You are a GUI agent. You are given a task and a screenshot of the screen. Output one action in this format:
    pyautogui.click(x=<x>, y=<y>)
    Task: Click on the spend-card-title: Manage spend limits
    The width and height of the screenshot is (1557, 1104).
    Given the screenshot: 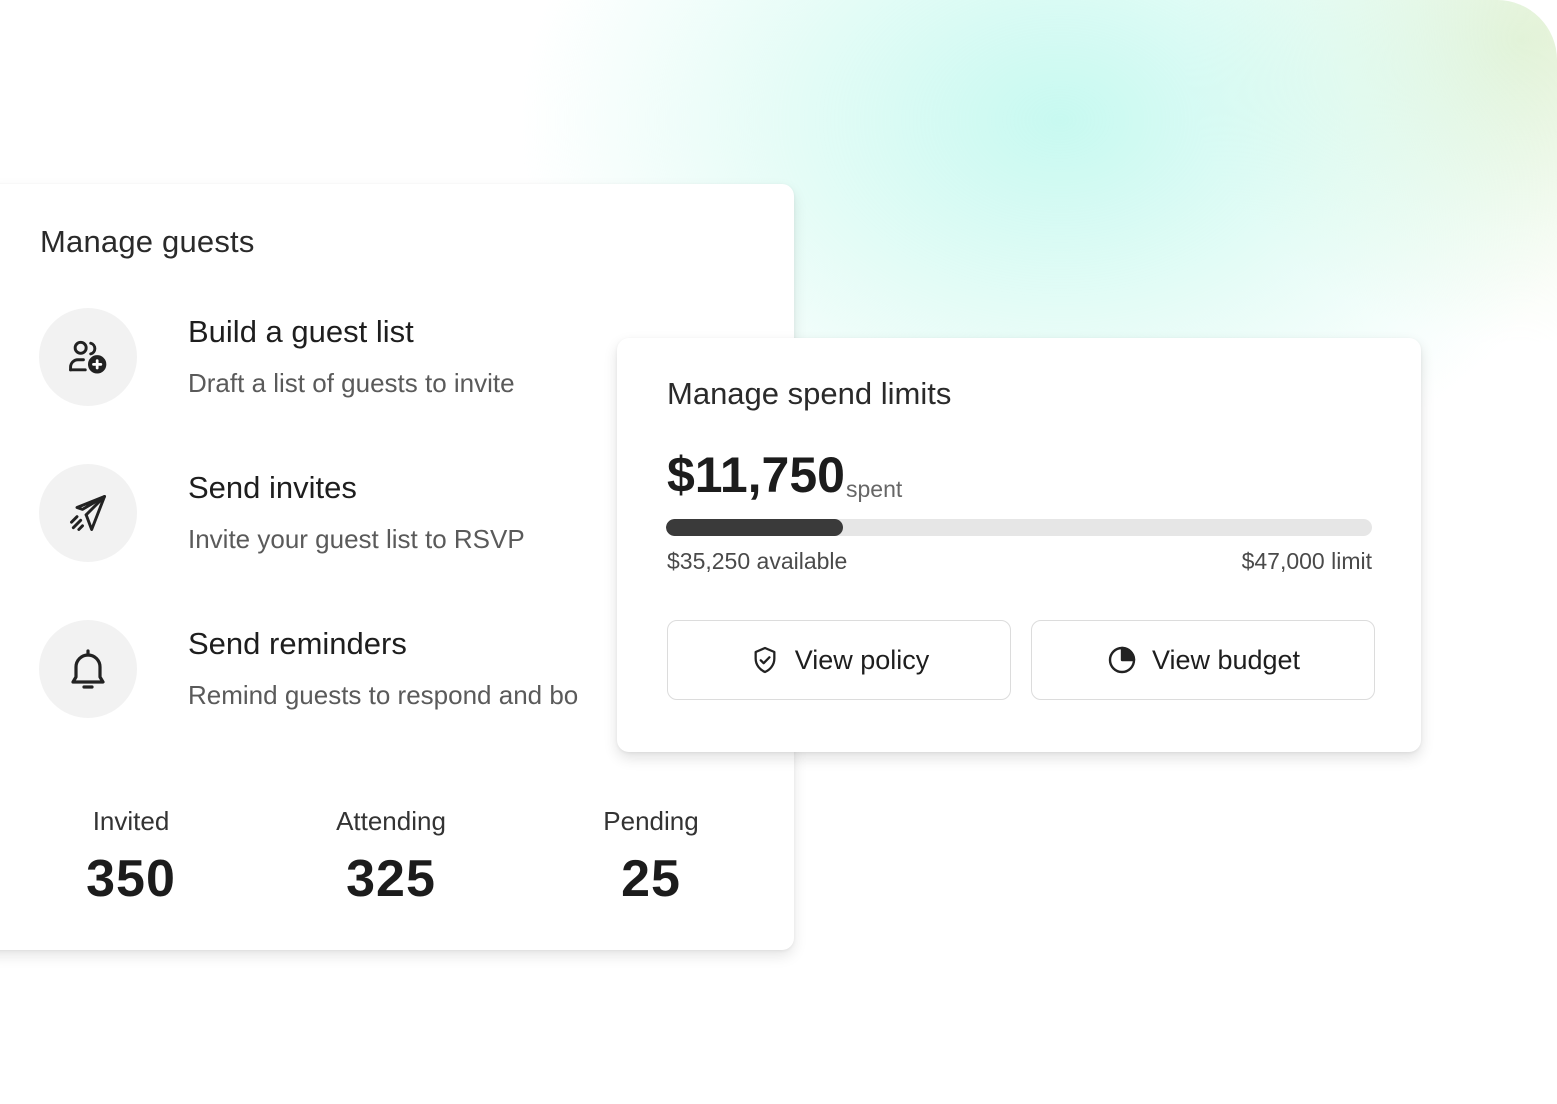 What is the action you would take?
    pyautogui.click(x=809, y=393)
    